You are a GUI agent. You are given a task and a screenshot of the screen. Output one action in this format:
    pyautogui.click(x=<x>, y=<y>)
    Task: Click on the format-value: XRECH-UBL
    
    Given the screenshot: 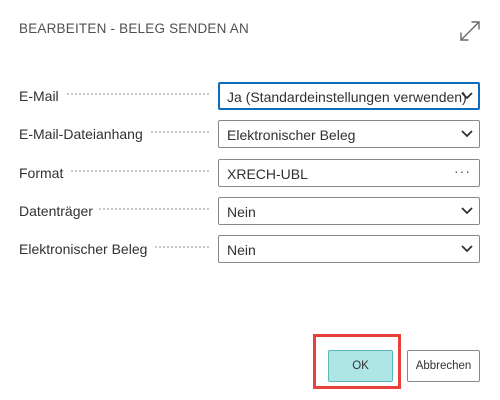 What is the action you would take?
    pyautogui.click(x=267, y=174)
    